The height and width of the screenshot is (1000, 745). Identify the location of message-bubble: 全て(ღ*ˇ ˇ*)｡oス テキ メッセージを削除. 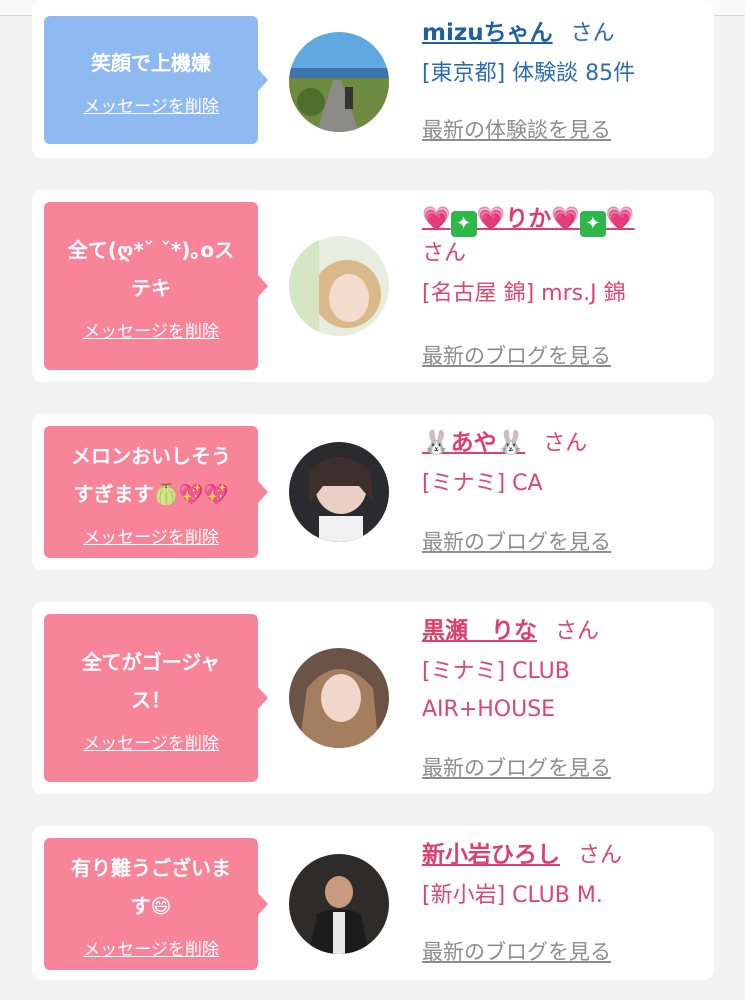
(156, 286).